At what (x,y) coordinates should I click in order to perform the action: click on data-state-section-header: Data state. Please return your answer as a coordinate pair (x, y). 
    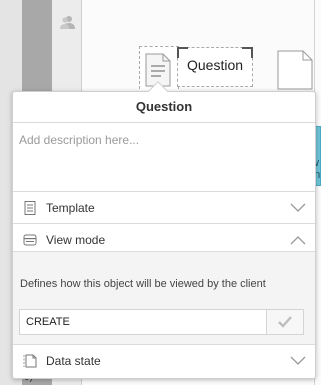
    Looking at the image, I should click on (164, 360).